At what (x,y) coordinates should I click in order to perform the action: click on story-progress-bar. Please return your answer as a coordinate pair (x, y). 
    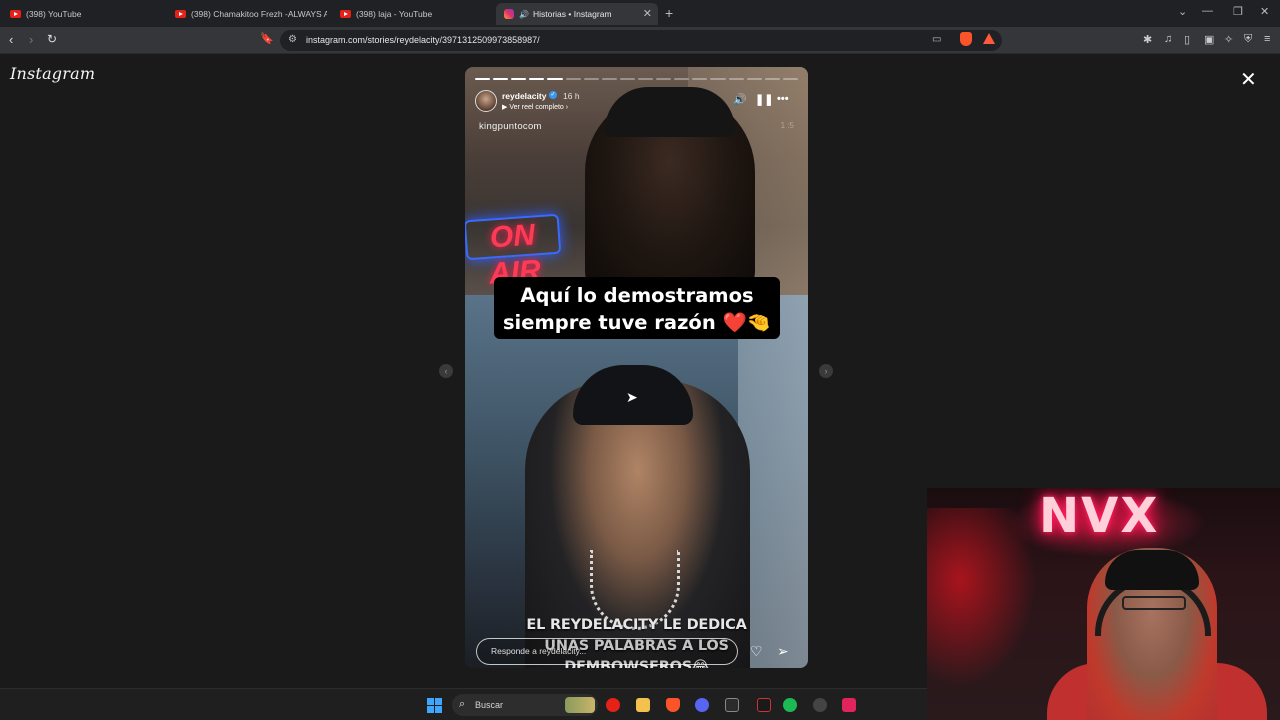
    Looking at the image, I should click on (636, 79).